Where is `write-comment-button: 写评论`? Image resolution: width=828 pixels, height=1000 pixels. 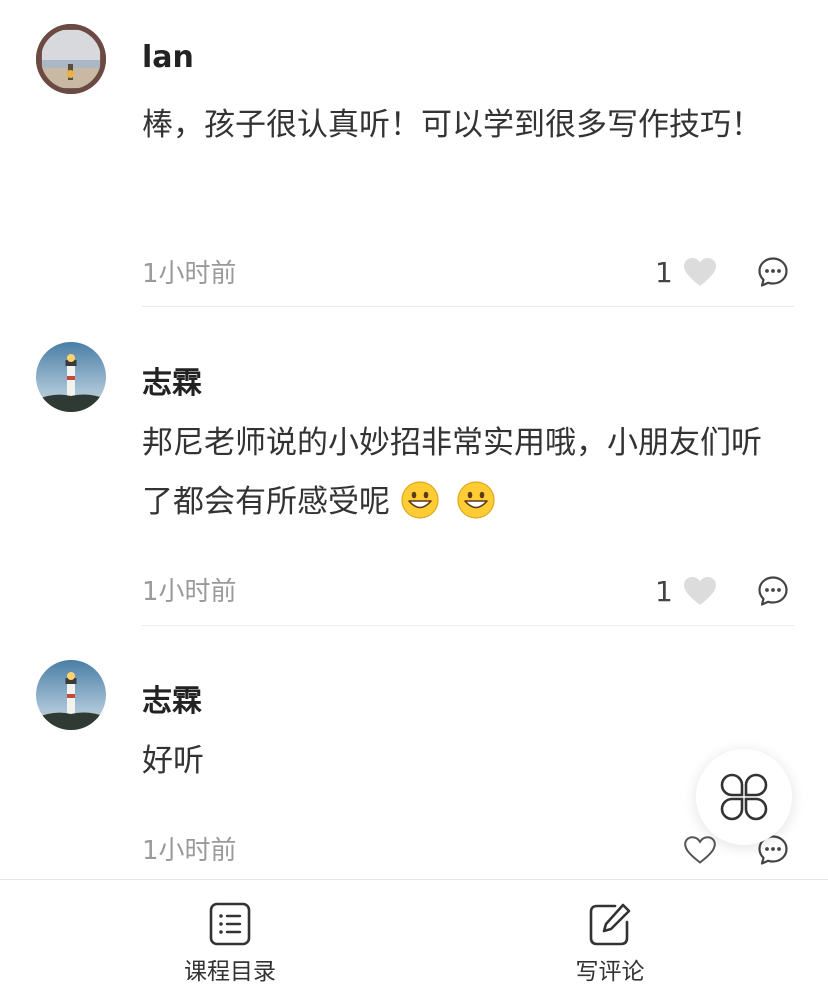 write-comment-button: 写评论 is located at coordinates (610, 940).